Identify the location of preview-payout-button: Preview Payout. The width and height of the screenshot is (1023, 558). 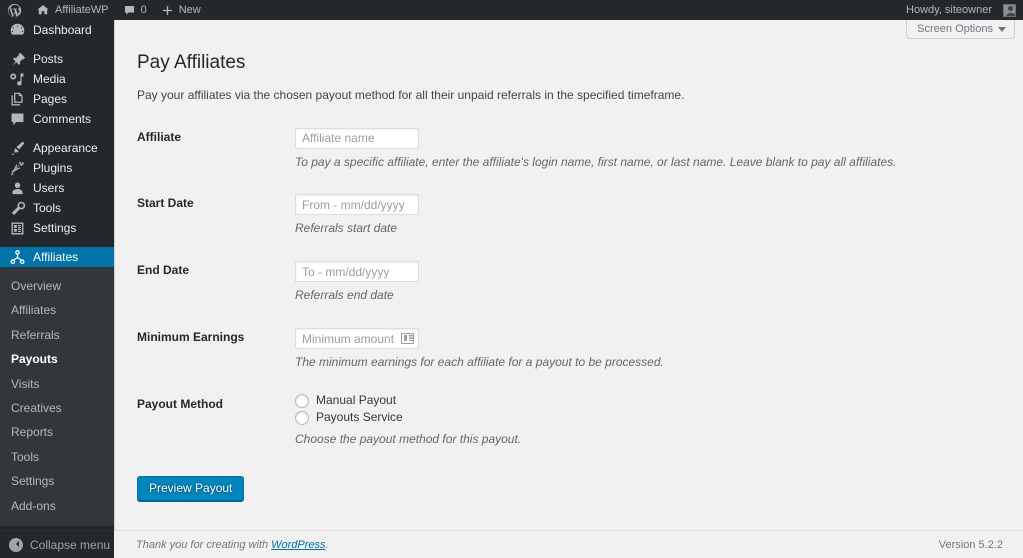
(191, 488).